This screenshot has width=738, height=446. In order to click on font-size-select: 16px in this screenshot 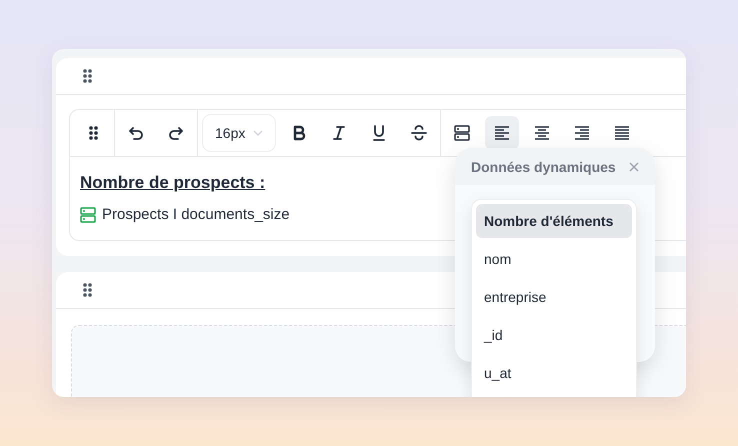, I will do `click(239, 133)`.